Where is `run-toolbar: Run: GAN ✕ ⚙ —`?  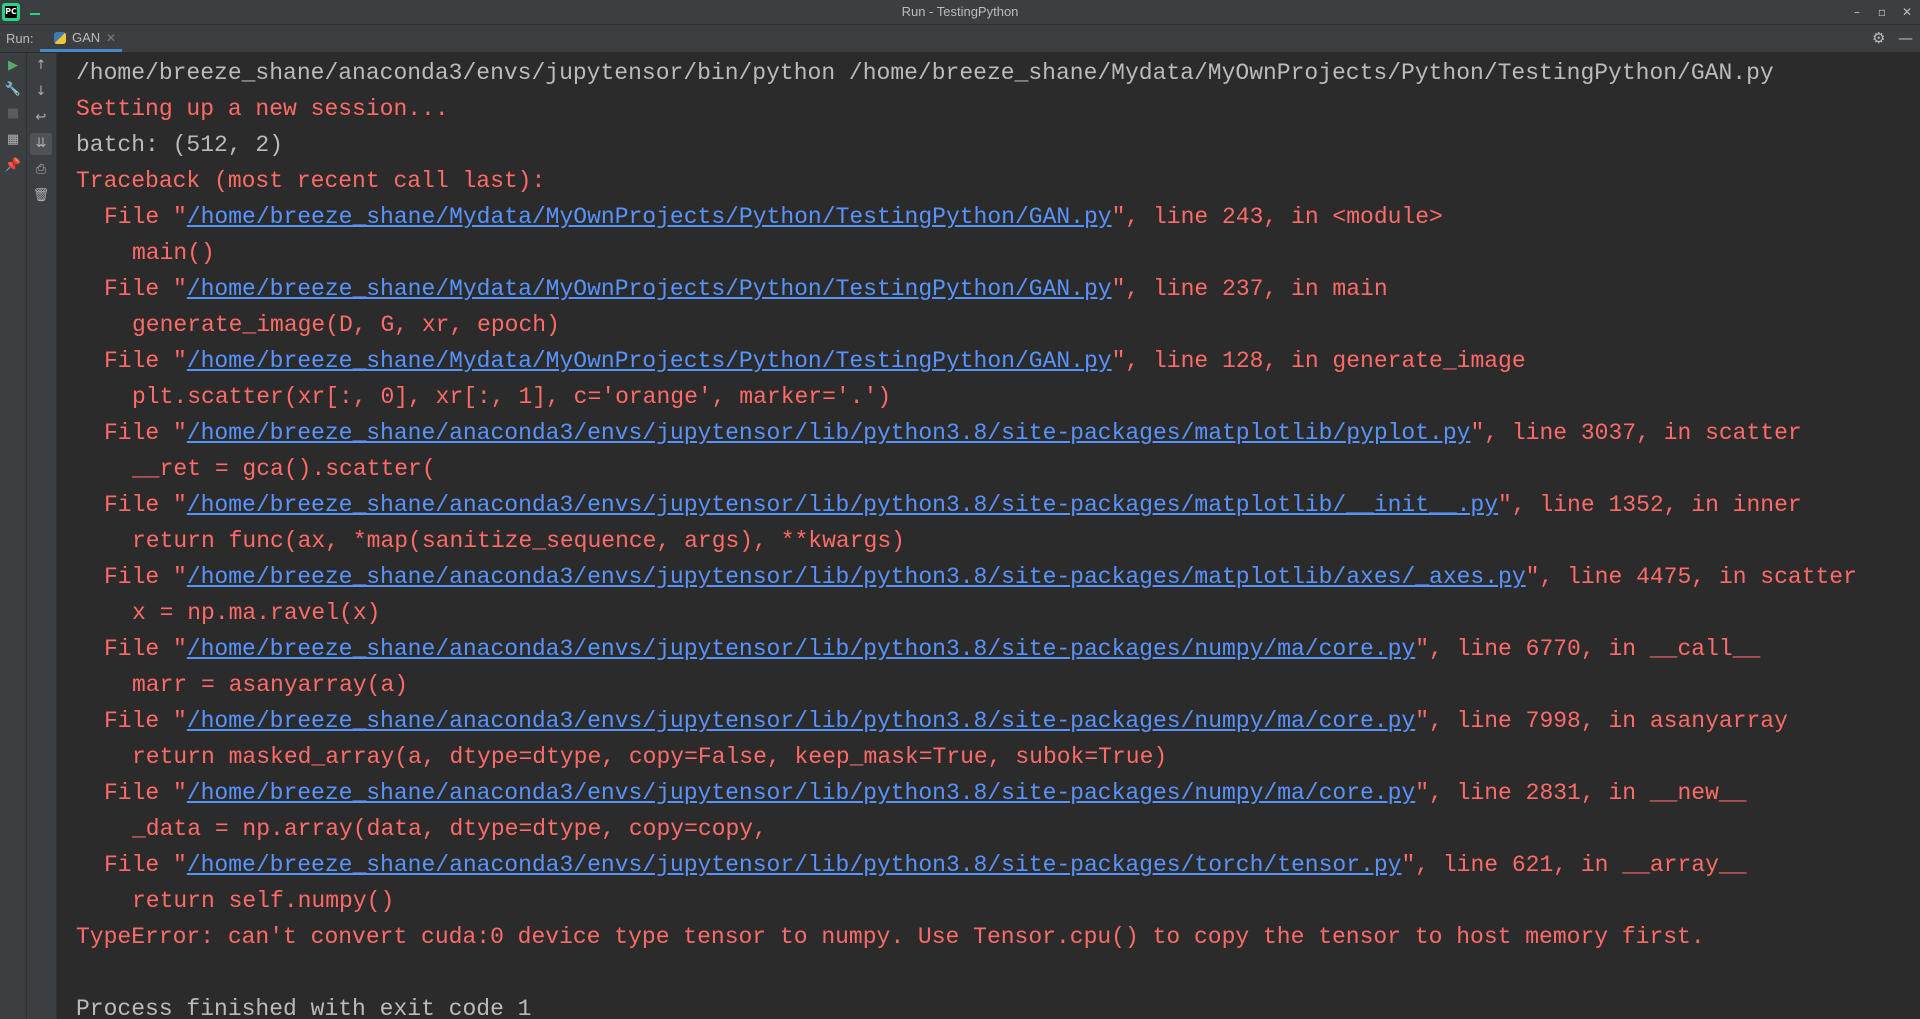
run-toolbar: Run: GAN ✕ ⚙ — is located at coordinates (960, 39).